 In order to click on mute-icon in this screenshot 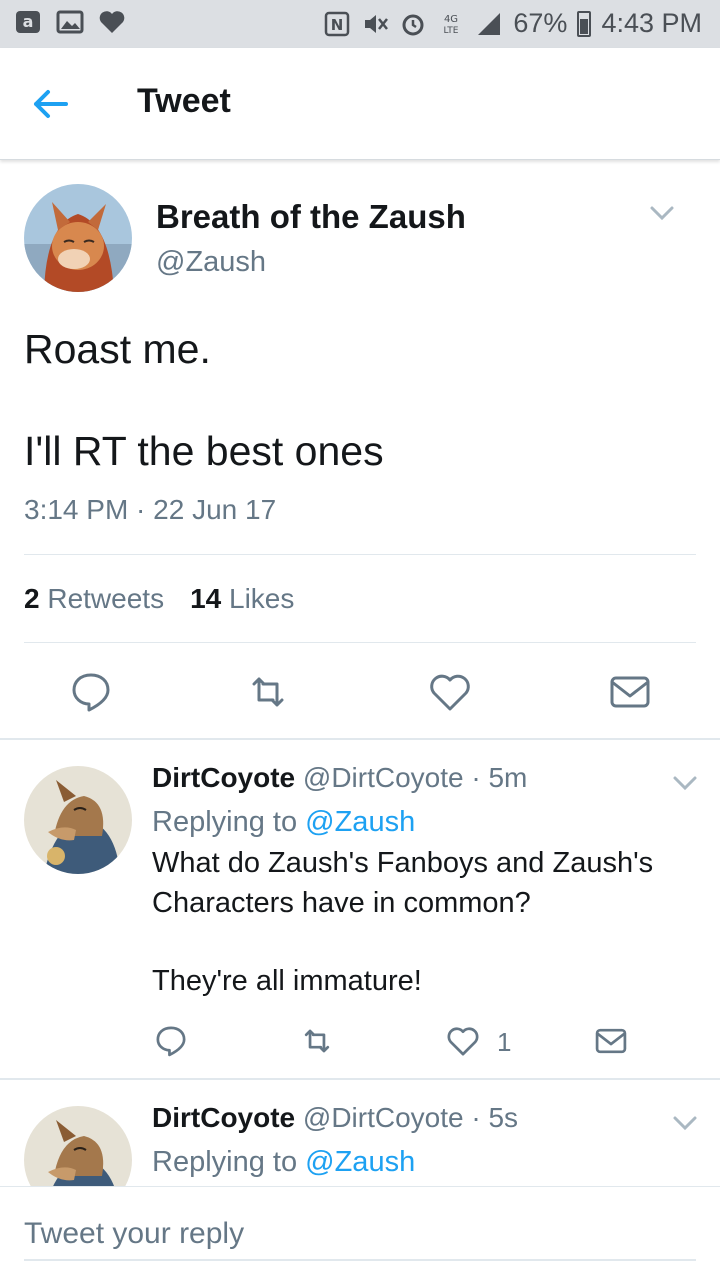, I will do `click(377, 23)`.